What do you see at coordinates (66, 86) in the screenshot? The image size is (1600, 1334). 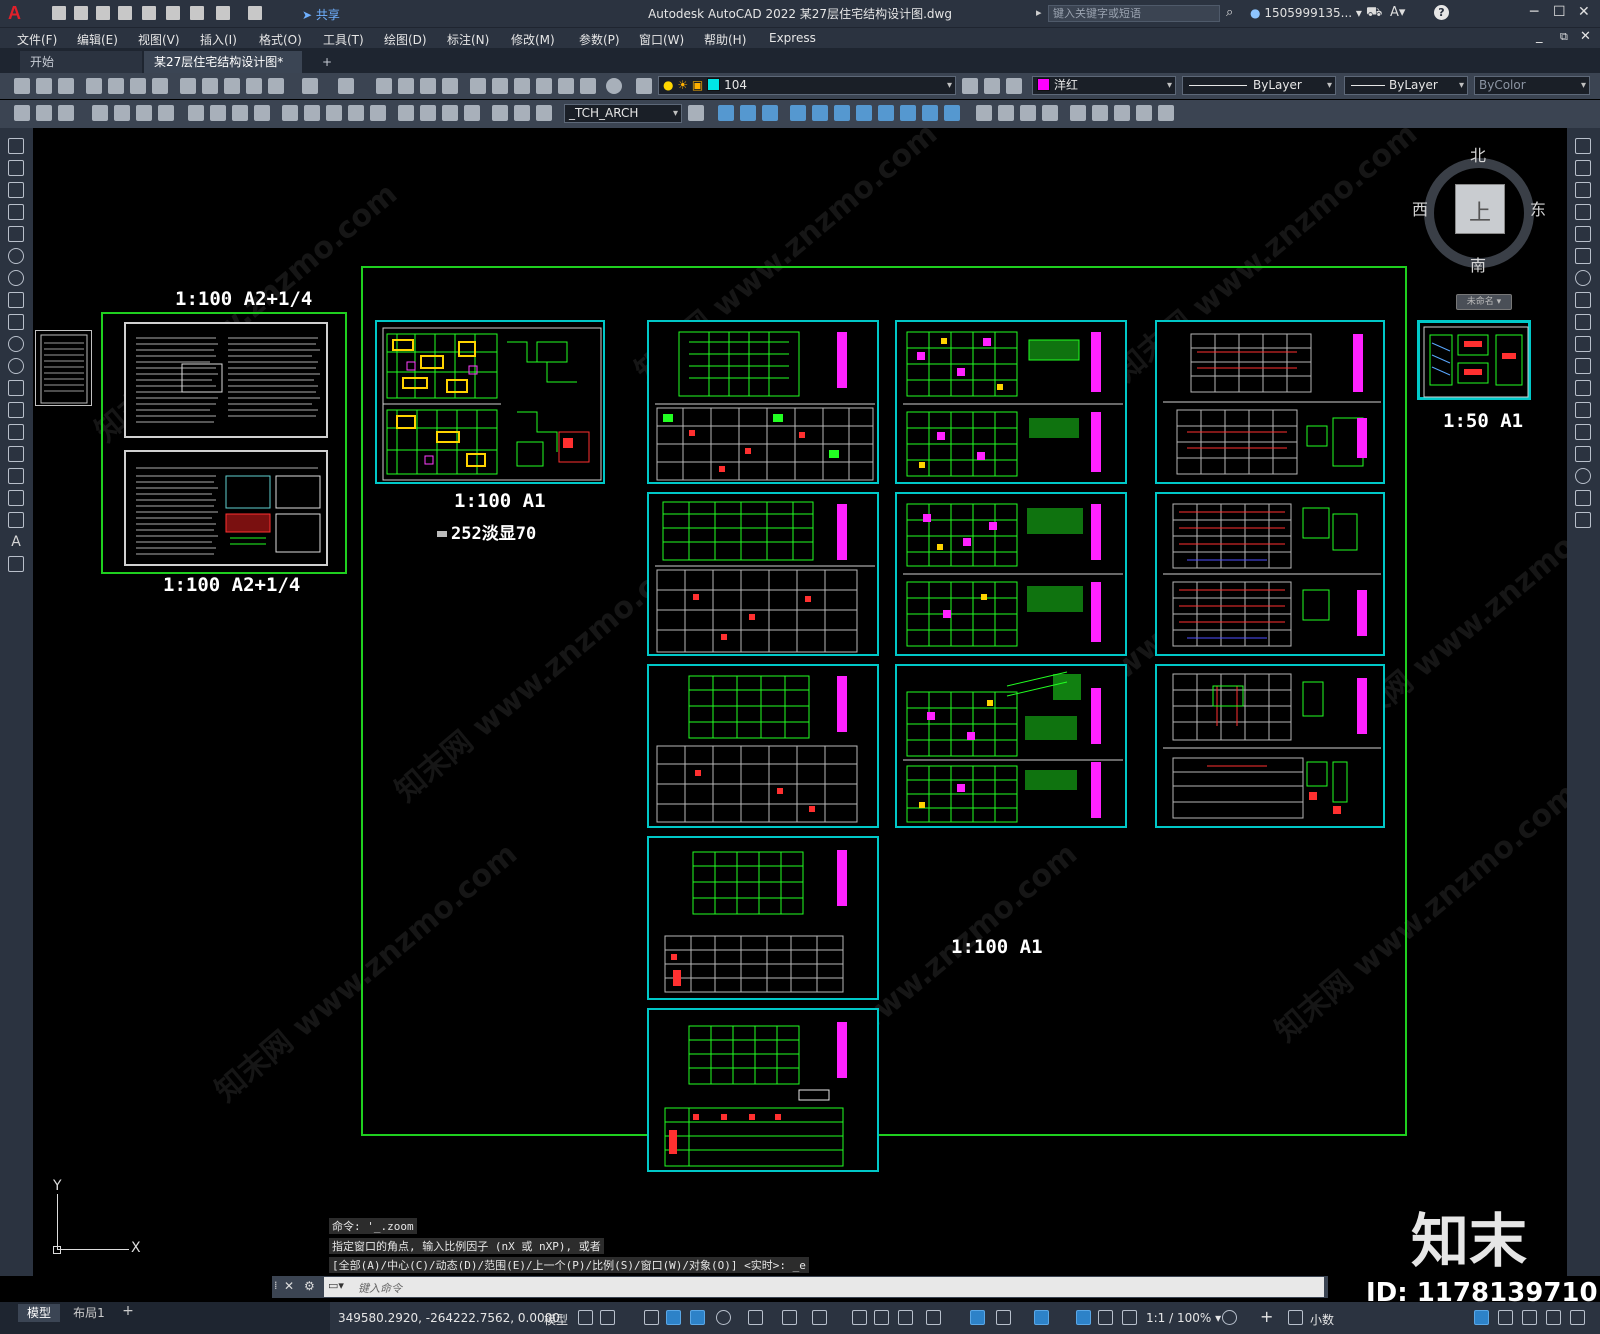 I see `save-icon` at bounding box center [66, 86].